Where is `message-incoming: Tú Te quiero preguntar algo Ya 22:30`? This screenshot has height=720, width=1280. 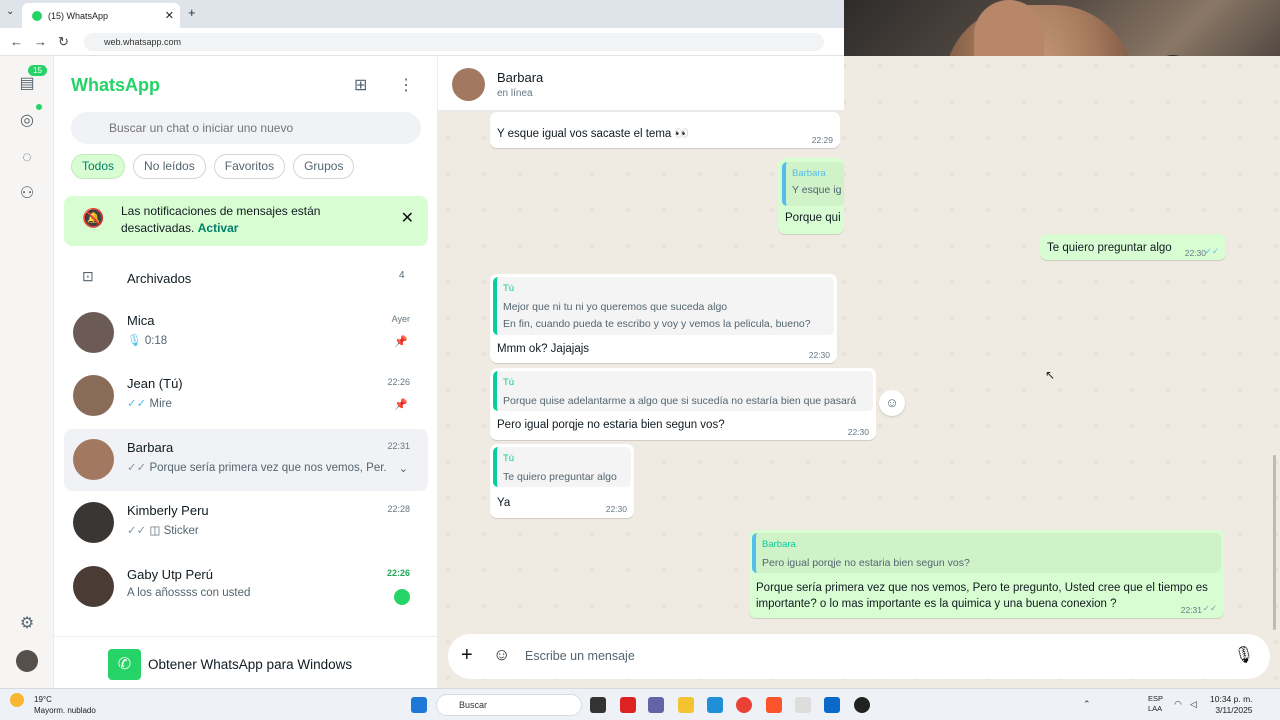
message-incoming: Tú Te quiero preguntar algo Ya 22:30 is located at coordinates (562, 481).